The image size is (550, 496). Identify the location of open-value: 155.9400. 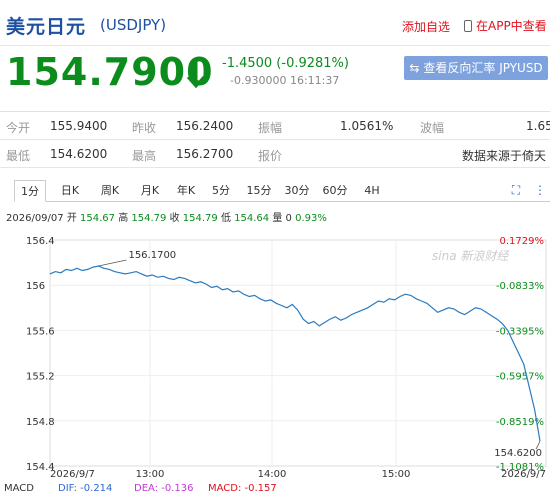
(79, 126).